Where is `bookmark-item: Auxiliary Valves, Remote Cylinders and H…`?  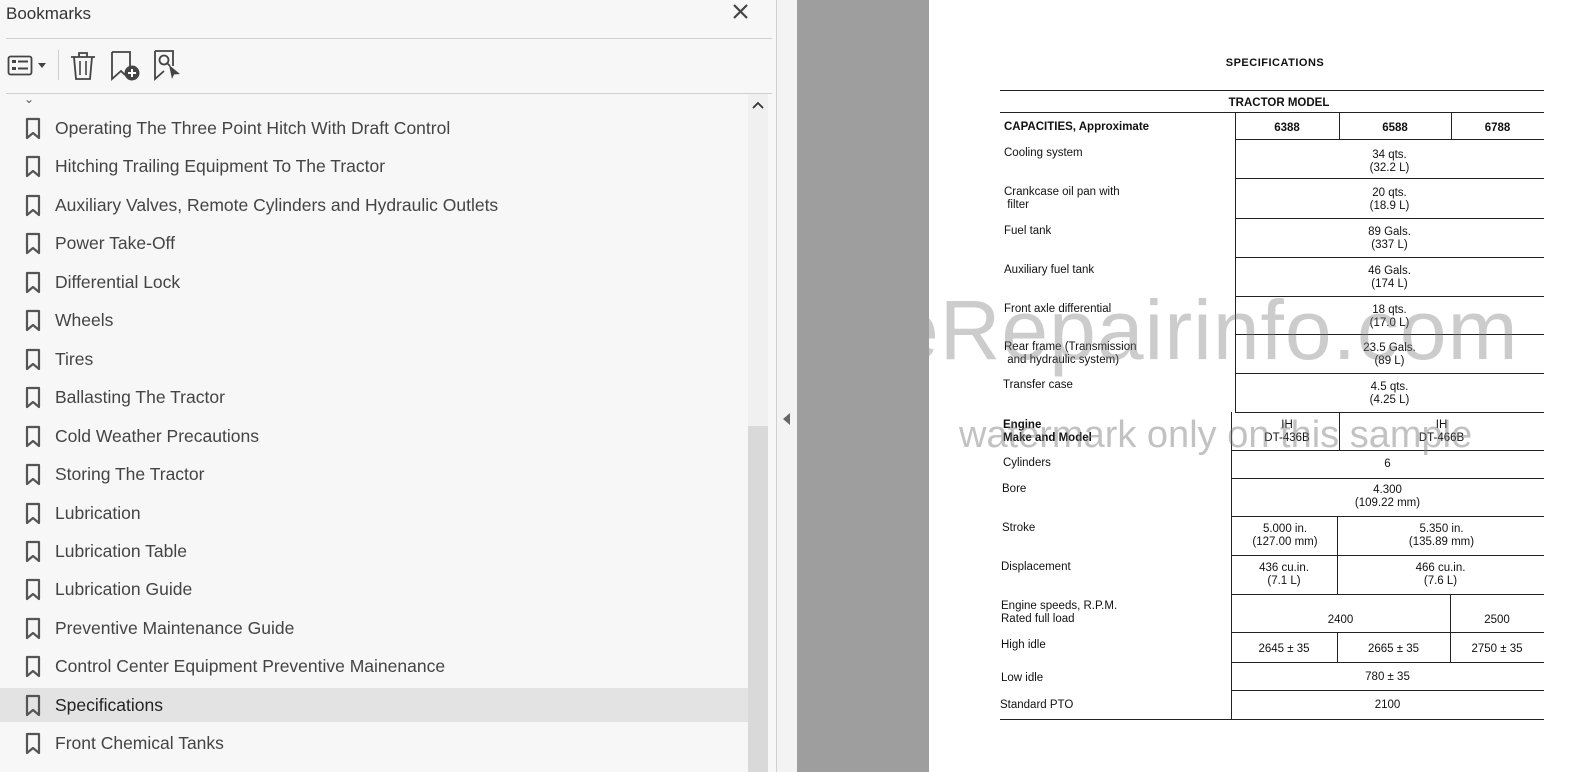
bookmark-item: Auxiliary Valves, Remote Cylinders and H… is located at coordinates (374, 205).